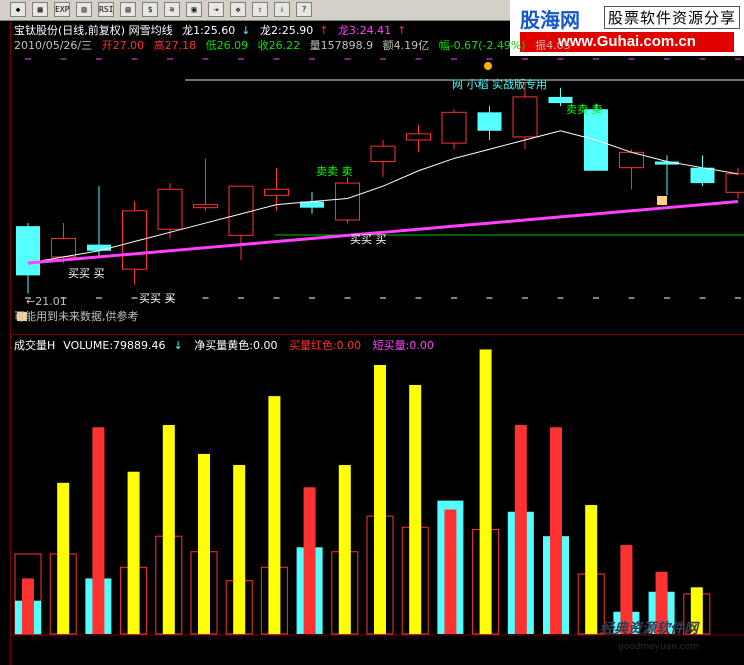 This screenshot has width=744, height=665. Describe the element at coordinates (659, 647) in the screenshot. I see `watermark-sub: goodmeyuan.com` at that location.